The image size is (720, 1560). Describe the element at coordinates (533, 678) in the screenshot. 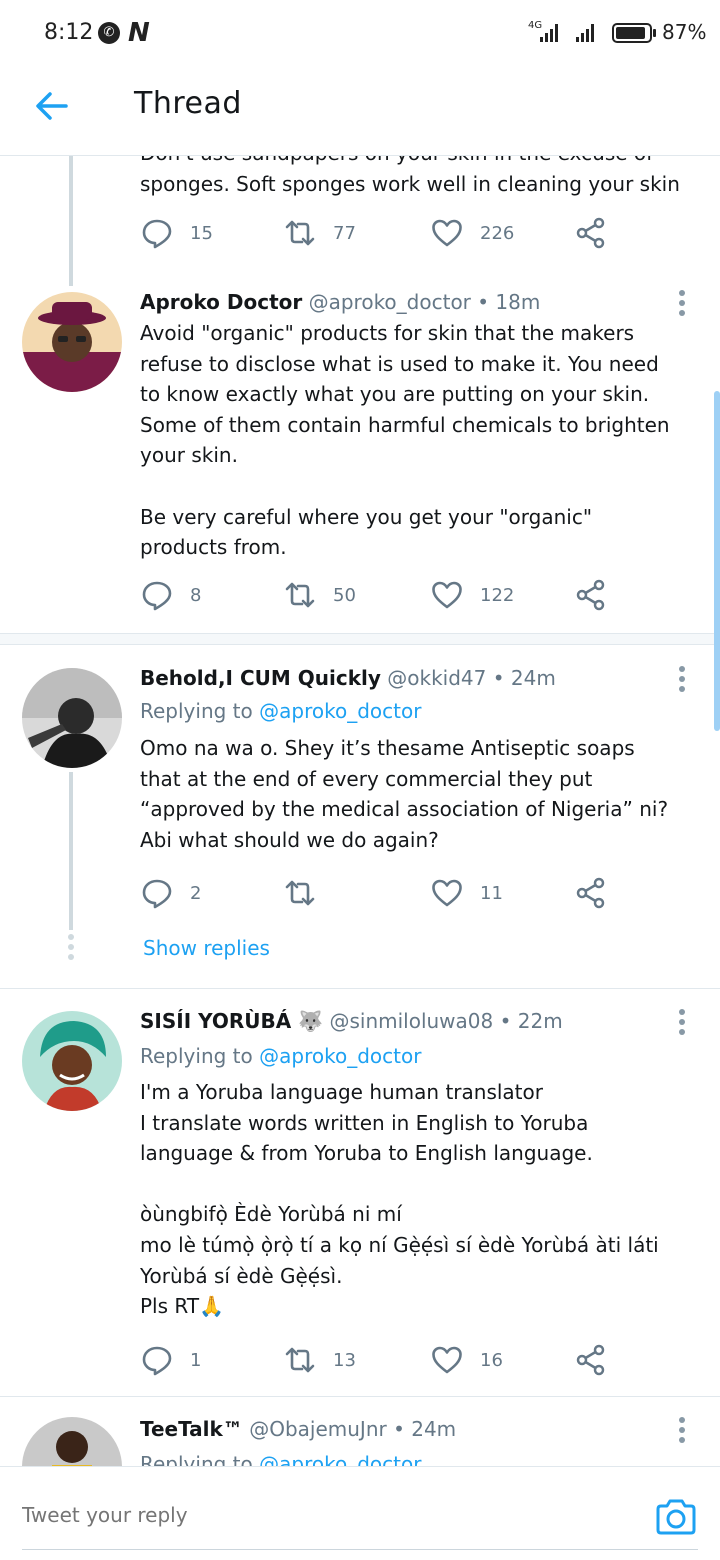

I see `tweet-time: 24m` at that location.